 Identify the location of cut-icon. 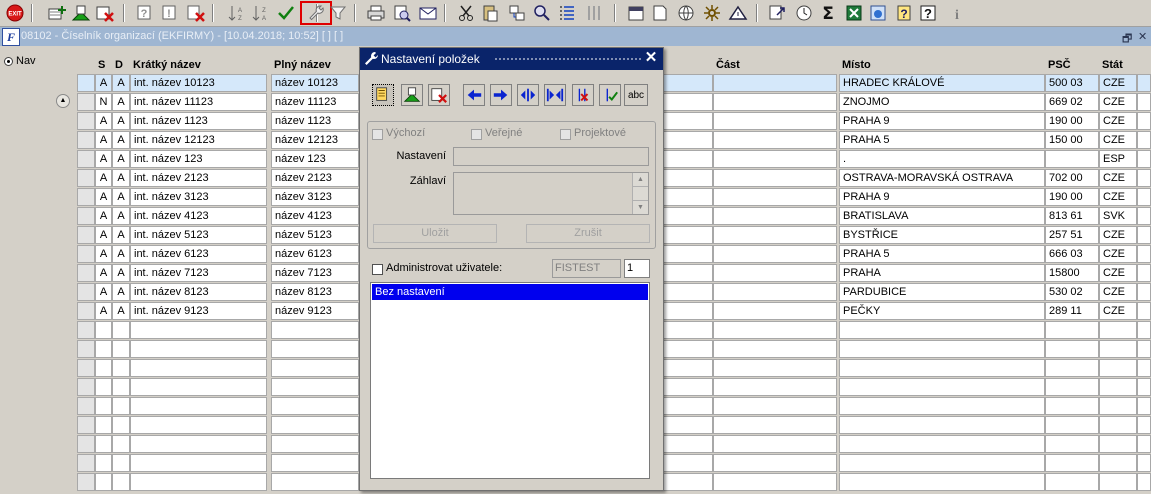
(466, 13).